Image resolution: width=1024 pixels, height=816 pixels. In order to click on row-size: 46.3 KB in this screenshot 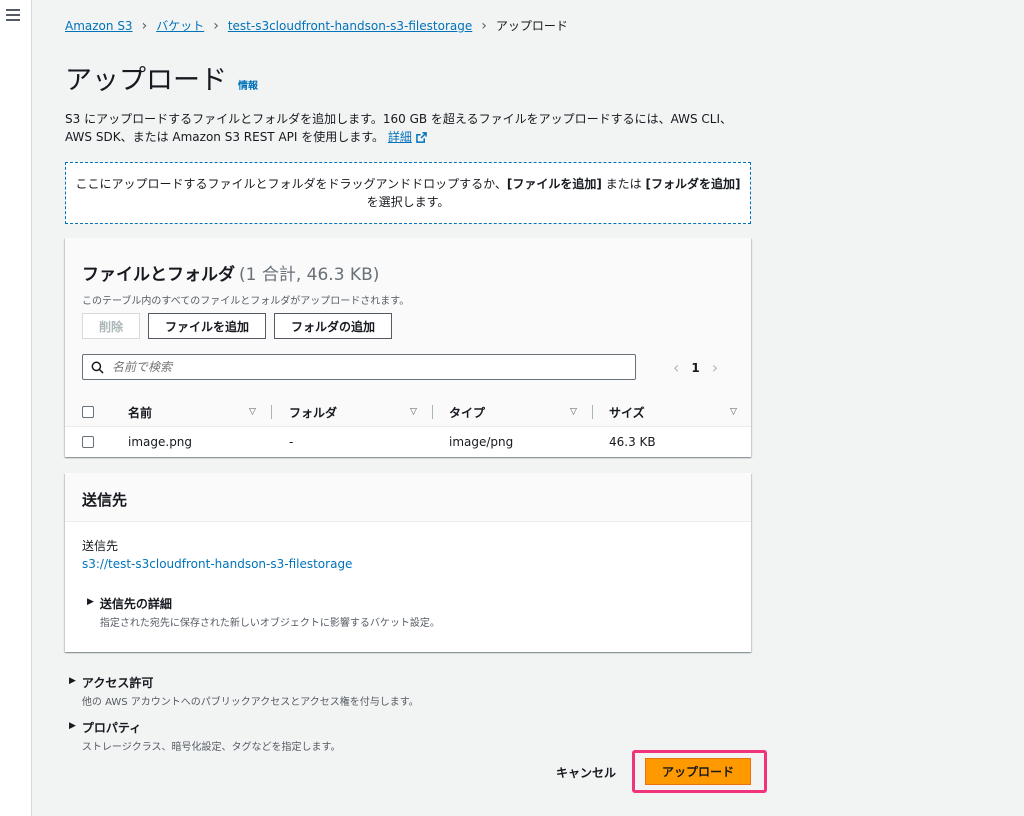, I will do `click(632, 442)`.